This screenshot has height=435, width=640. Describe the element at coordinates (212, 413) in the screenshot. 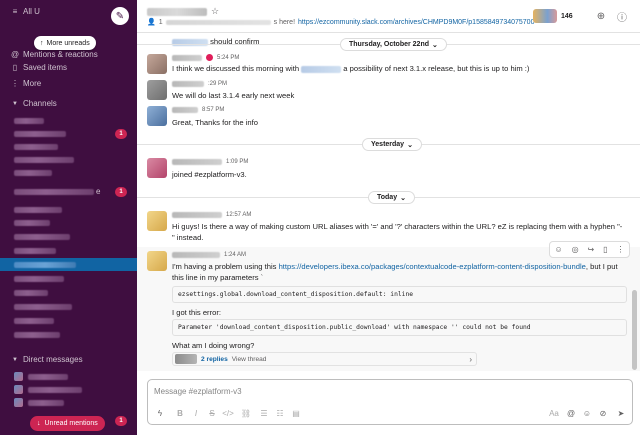

I see `strikethrough-button: S` at that location.